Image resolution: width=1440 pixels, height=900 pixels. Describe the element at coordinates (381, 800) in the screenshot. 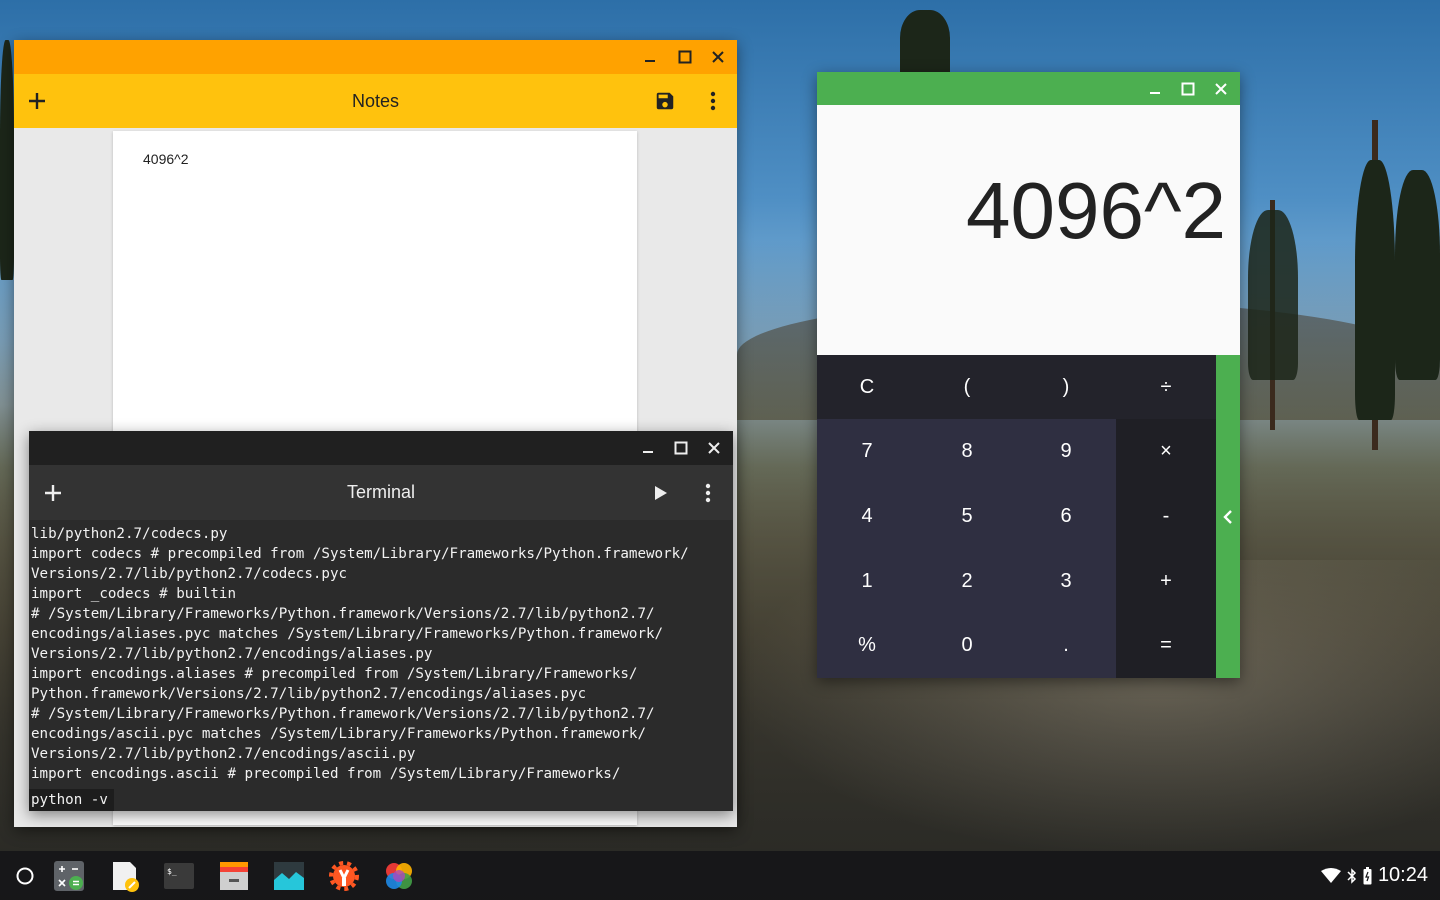

I see `terminal-prompt: python -v` at that location.